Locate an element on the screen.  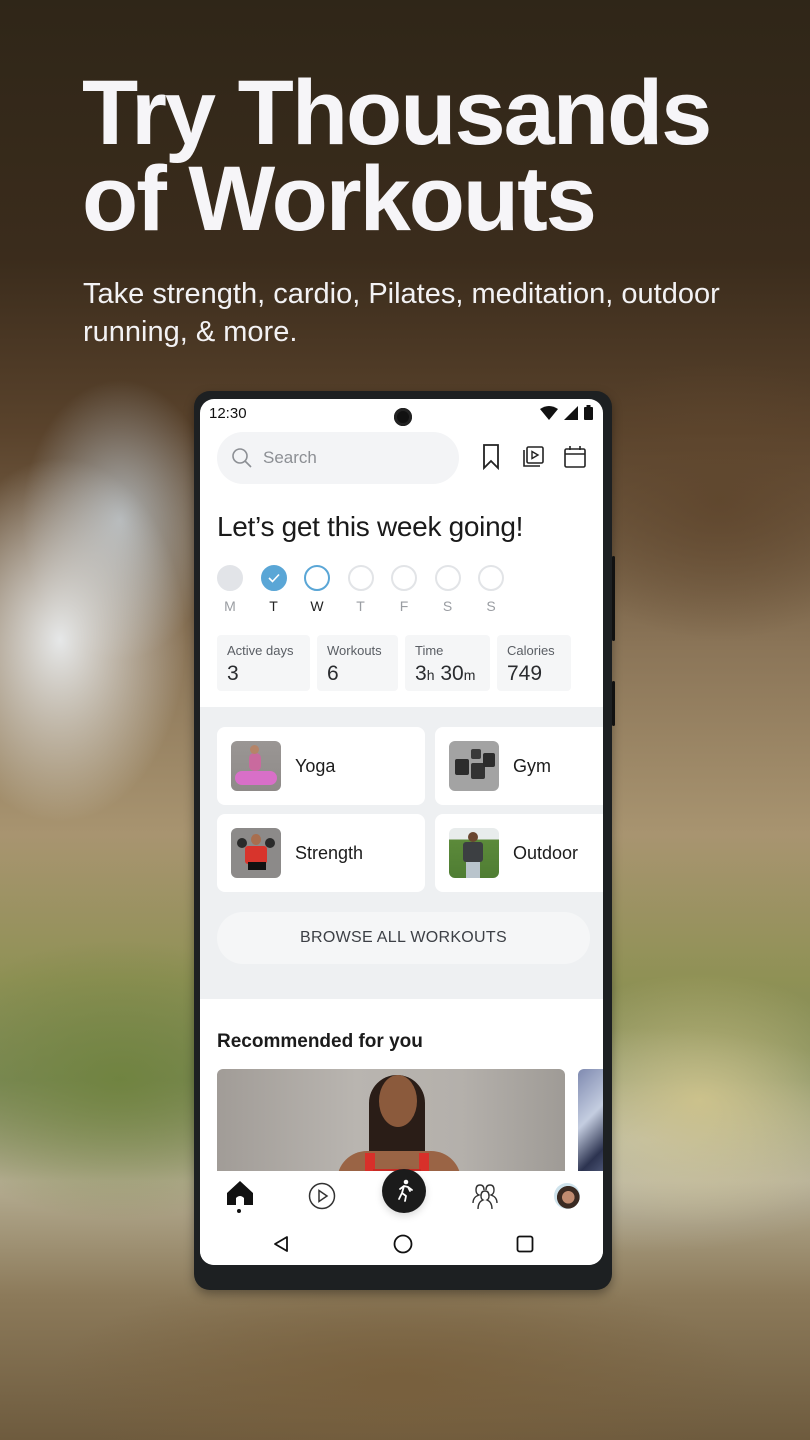
bookmark-button is located at coordinates (491, 457).